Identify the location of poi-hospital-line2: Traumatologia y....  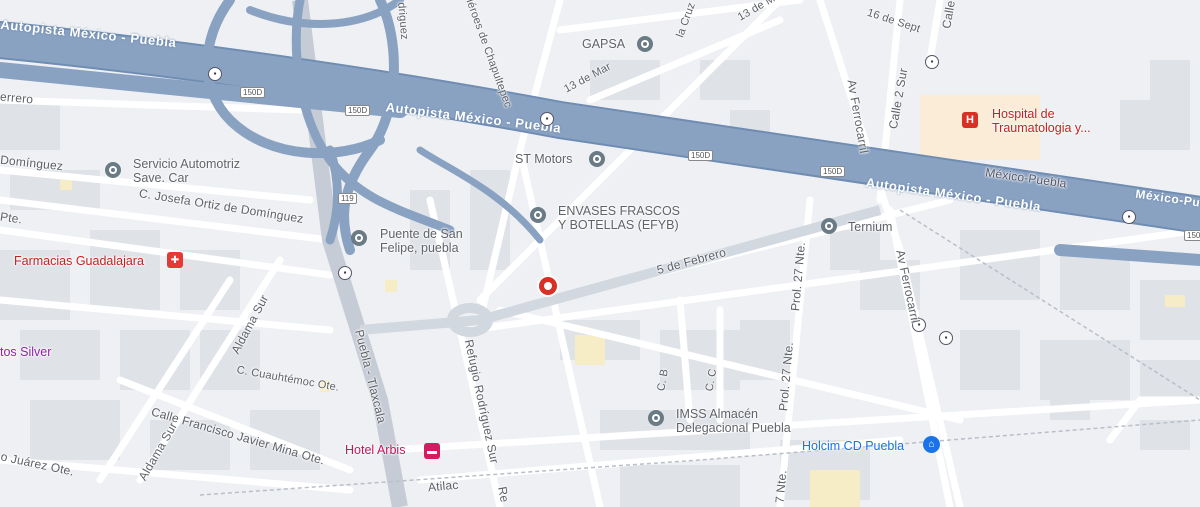
(1041, 127).